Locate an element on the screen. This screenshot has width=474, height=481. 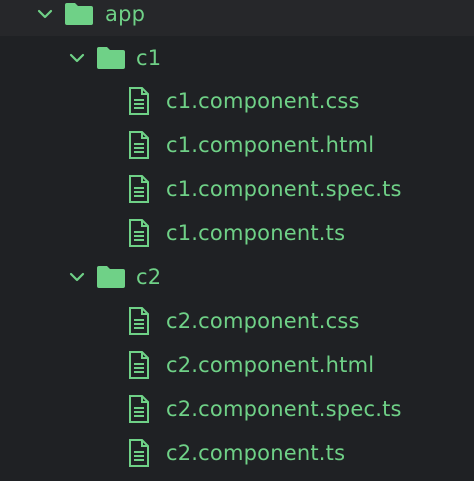
tree-item-label: c1 is located at coordinates (149, 58).